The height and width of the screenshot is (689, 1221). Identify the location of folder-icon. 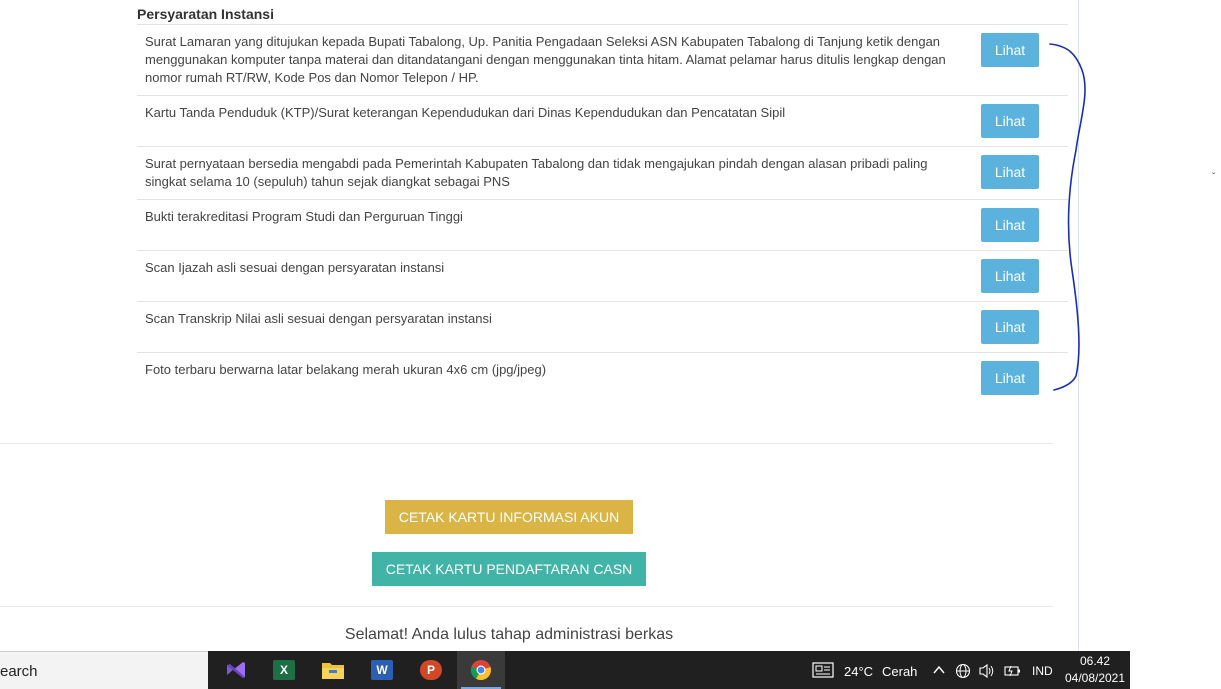
(333, 671).